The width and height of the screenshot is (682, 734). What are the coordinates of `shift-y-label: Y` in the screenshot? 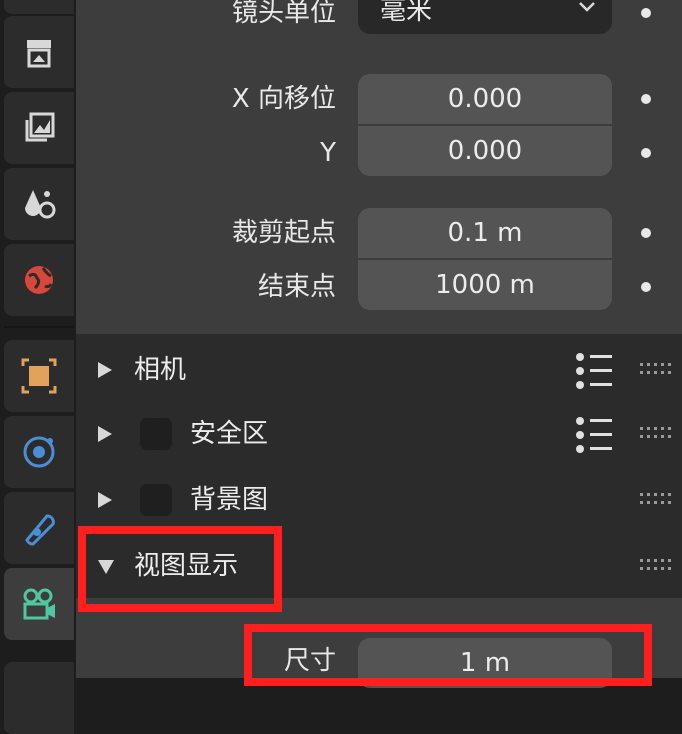 It's located at (328, 153).